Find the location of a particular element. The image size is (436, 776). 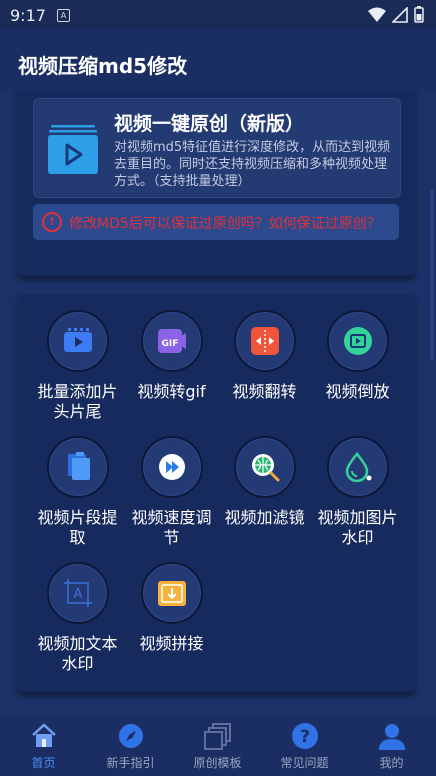

gif-icon: GIF is located at coordinates (171, 341).